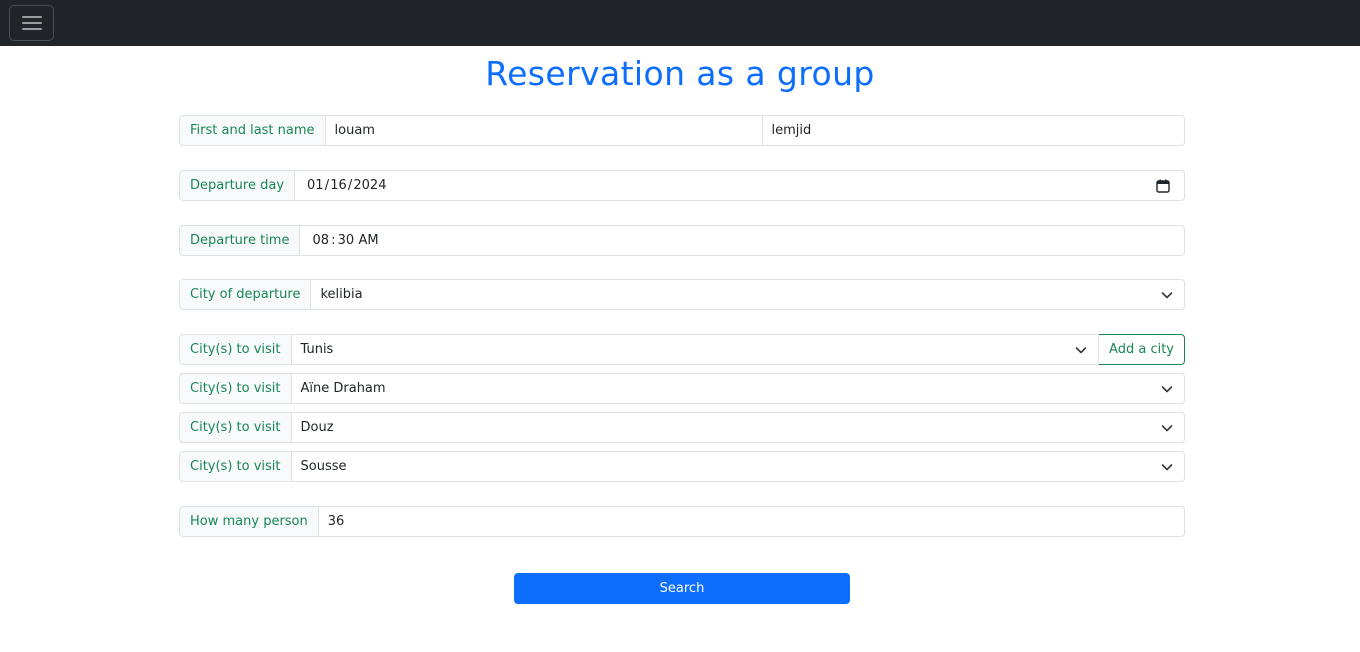 The width and height of the screenshot is (1360, 652). Describe the element at coordinates (742, 240) in the screenshot. I see `departure-time-input: 08 : 30 AM` at that location.